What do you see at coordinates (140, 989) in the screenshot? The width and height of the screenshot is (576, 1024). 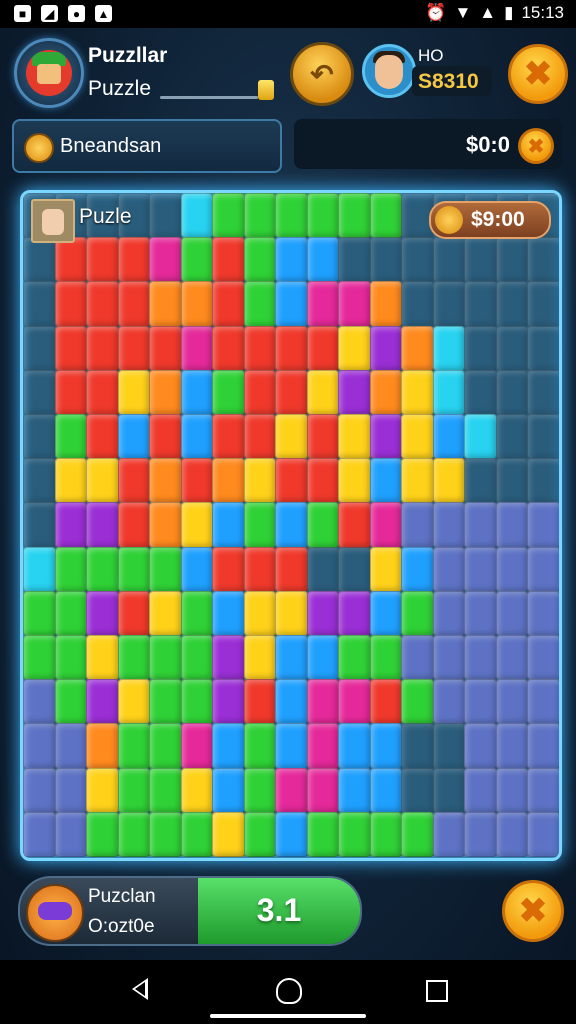 I see `nav-back-icon` at bounding box center [140, 989].